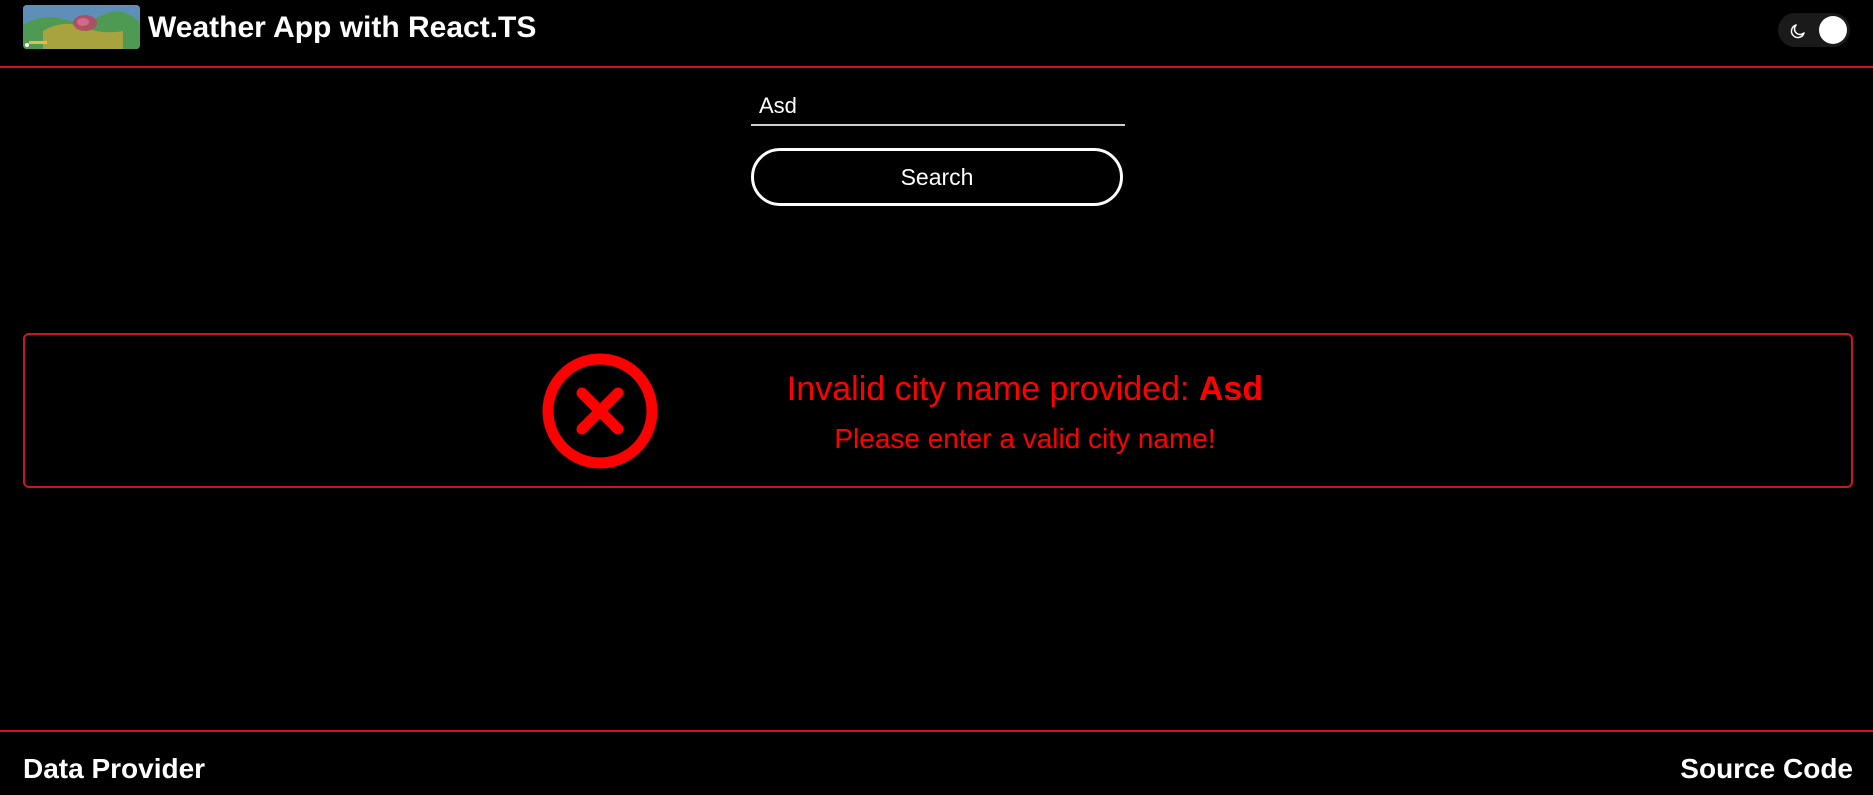 The width and height of the screenshot is (1873, 795). I want to click on data-provider-link: Data Provider, so click(114, 769).